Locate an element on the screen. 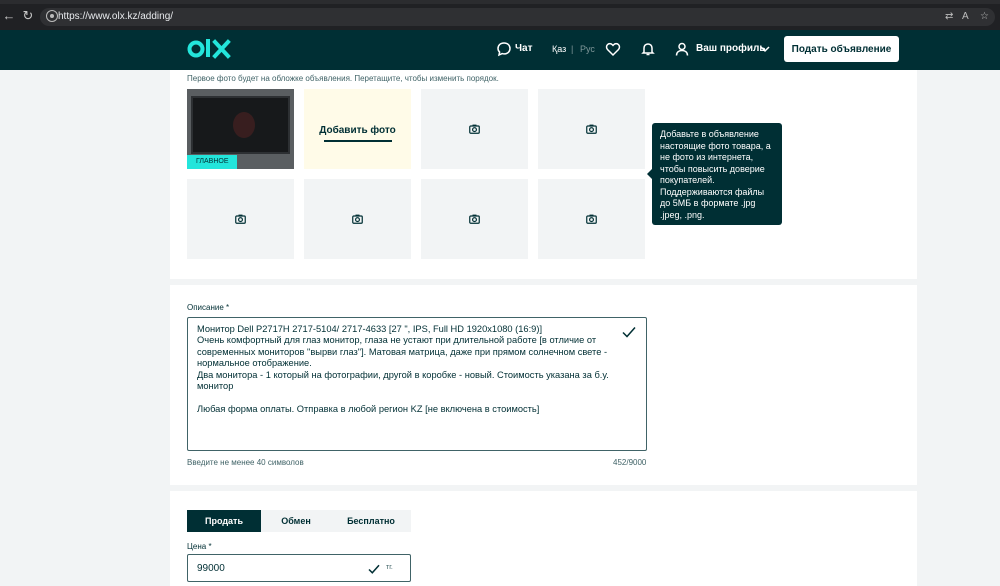 The height and width of the screenshot is (586, 1000). price-type-tabs: Продать Обмен Бесплатно is located at coordinates (299, 521).